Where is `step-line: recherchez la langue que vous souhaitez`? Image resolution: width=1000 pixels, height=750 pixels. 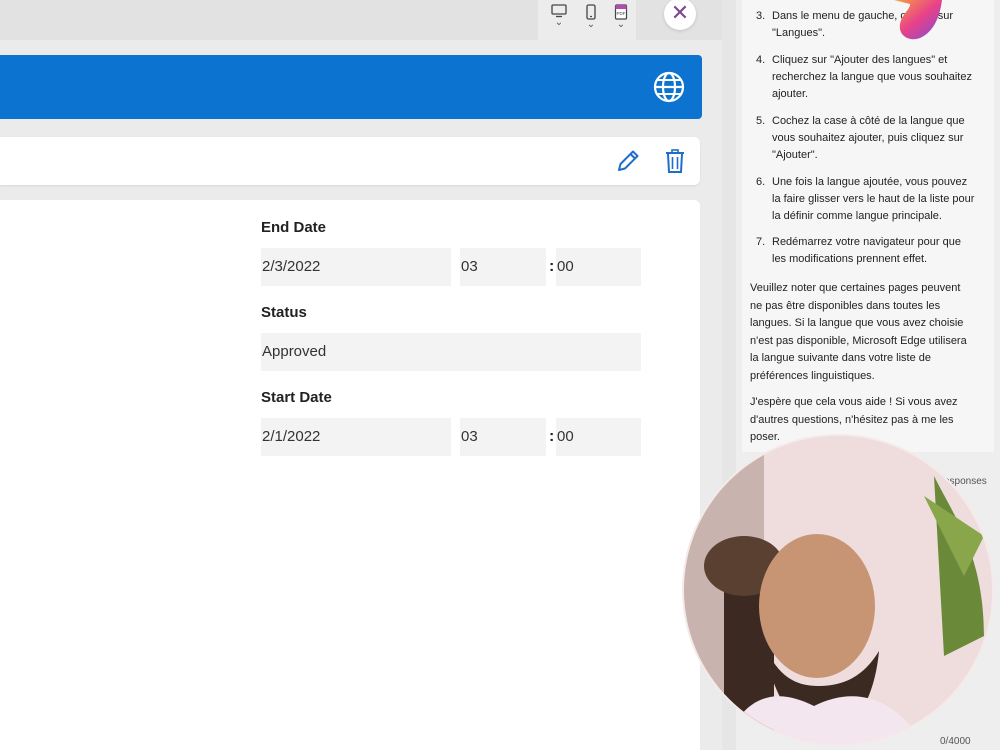 step-line: recherchez la langue que vous souhaitez is located at coordinates (872, 77).